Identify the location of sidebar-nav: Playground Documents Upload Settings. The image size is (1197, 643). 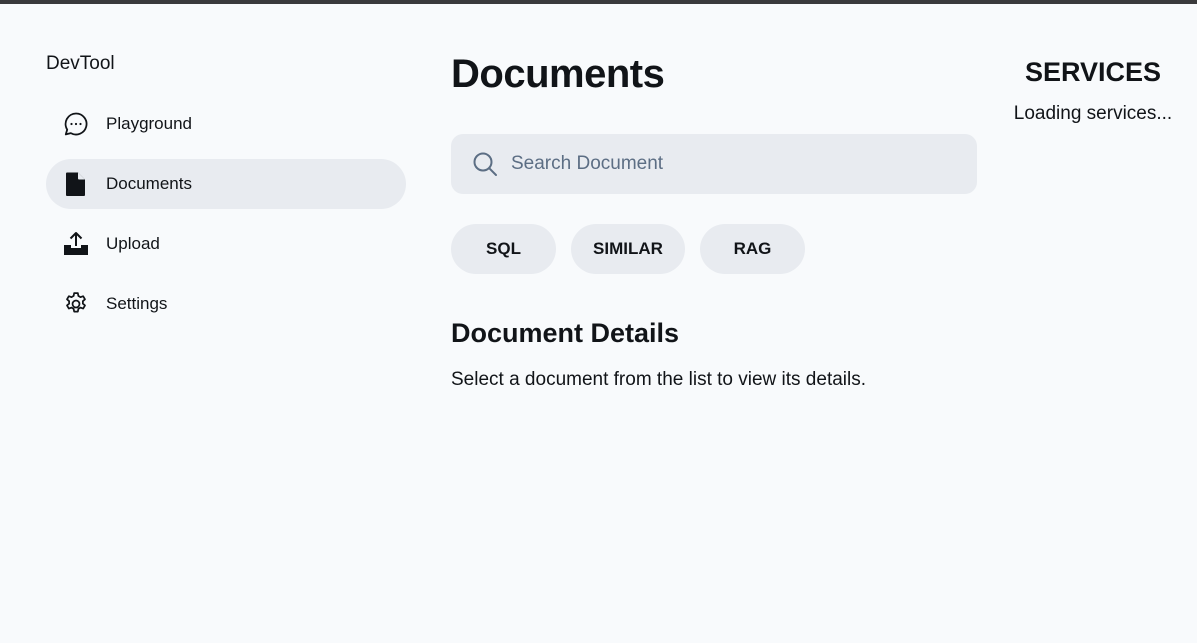
(226, 214).